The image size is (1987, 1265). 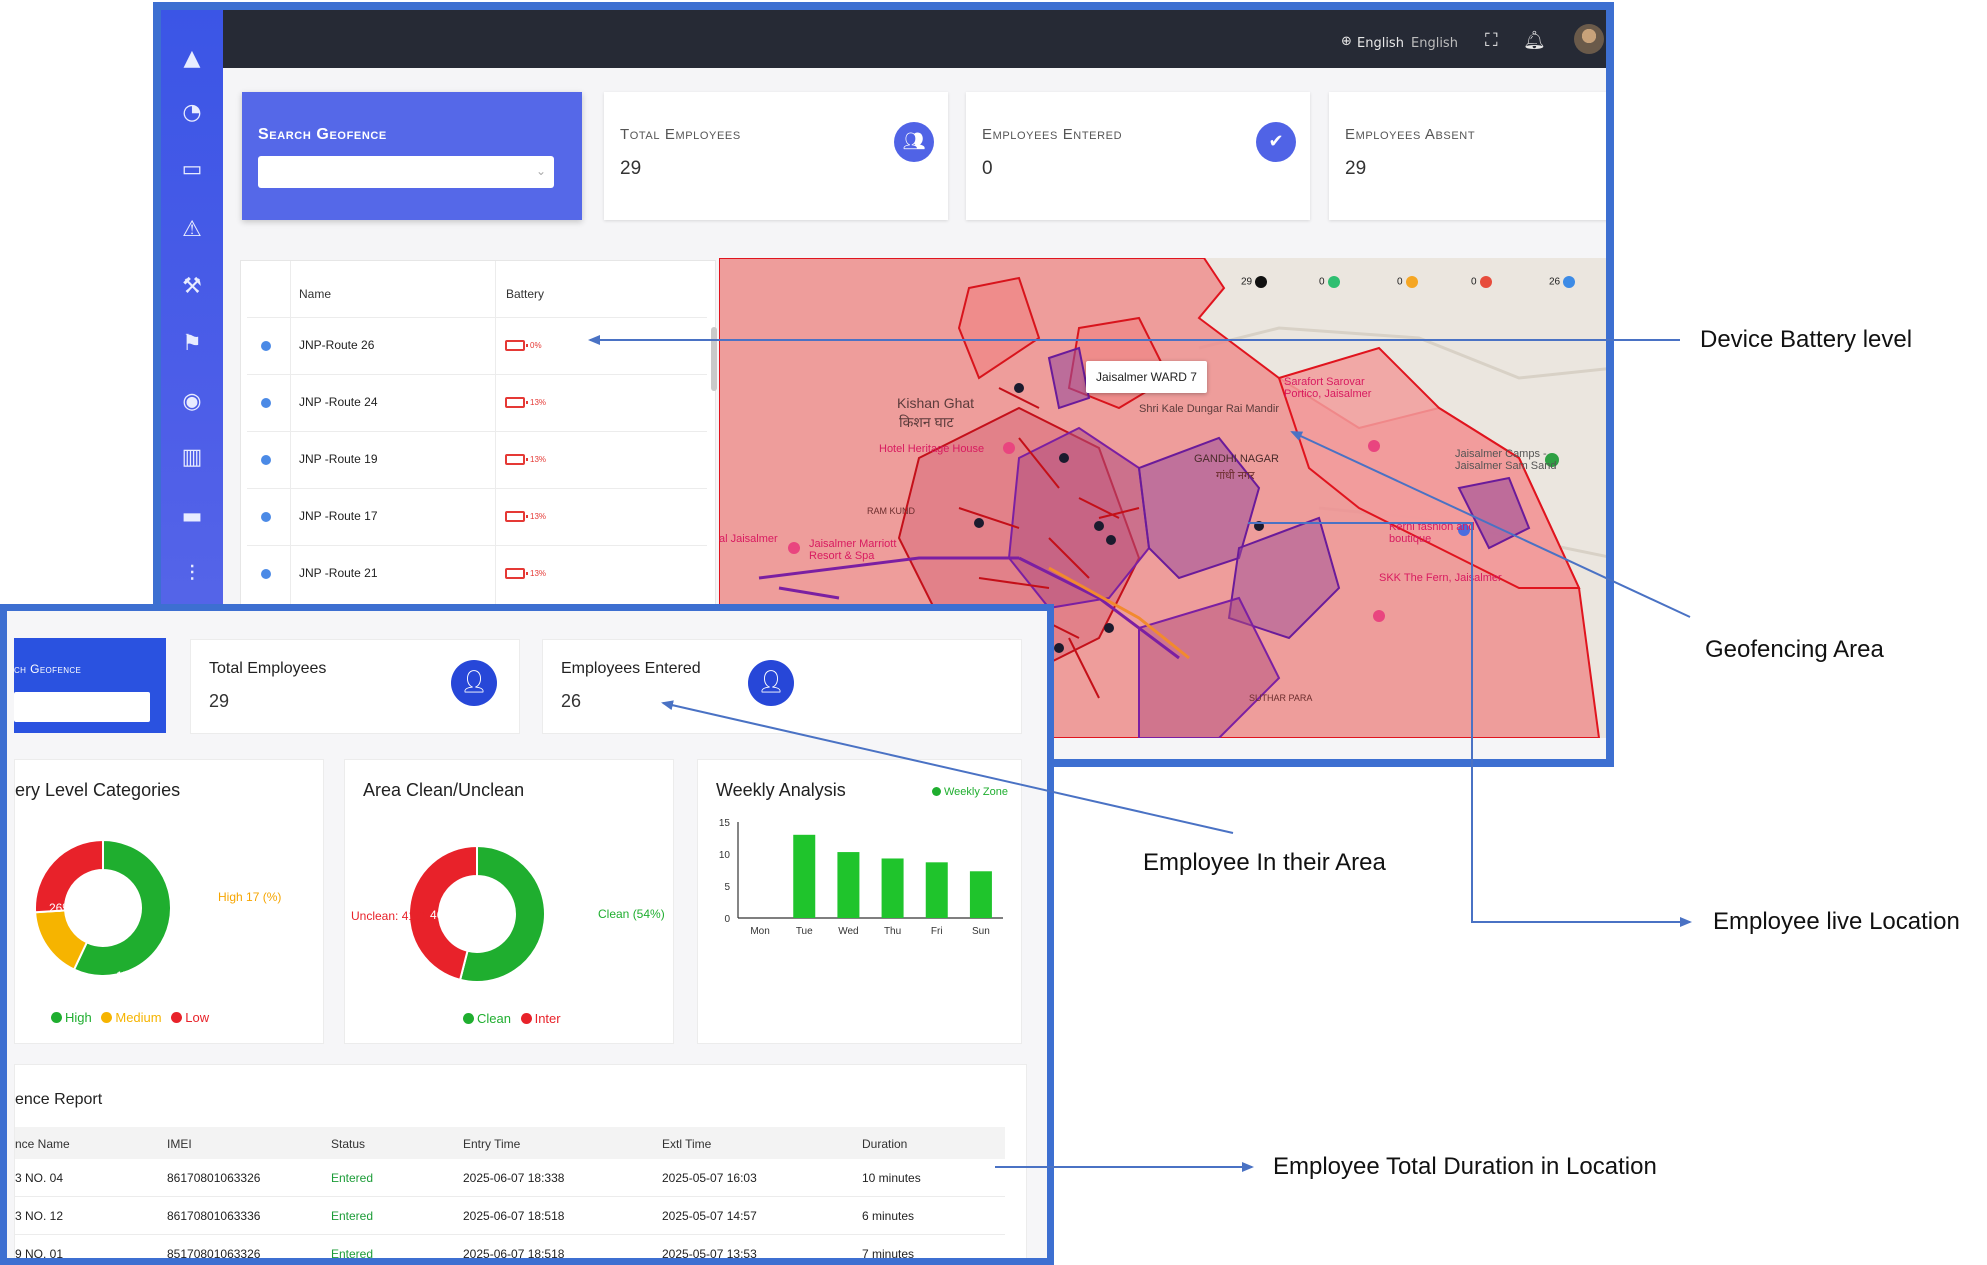 I want to click on donut-note-clean: Clean (54%), so click(x=631, y=914).